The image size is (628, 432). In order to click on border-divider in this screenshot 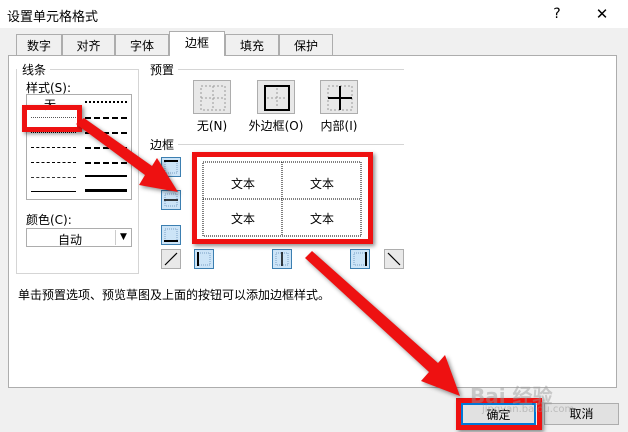, I will do `click(291, 144)`.